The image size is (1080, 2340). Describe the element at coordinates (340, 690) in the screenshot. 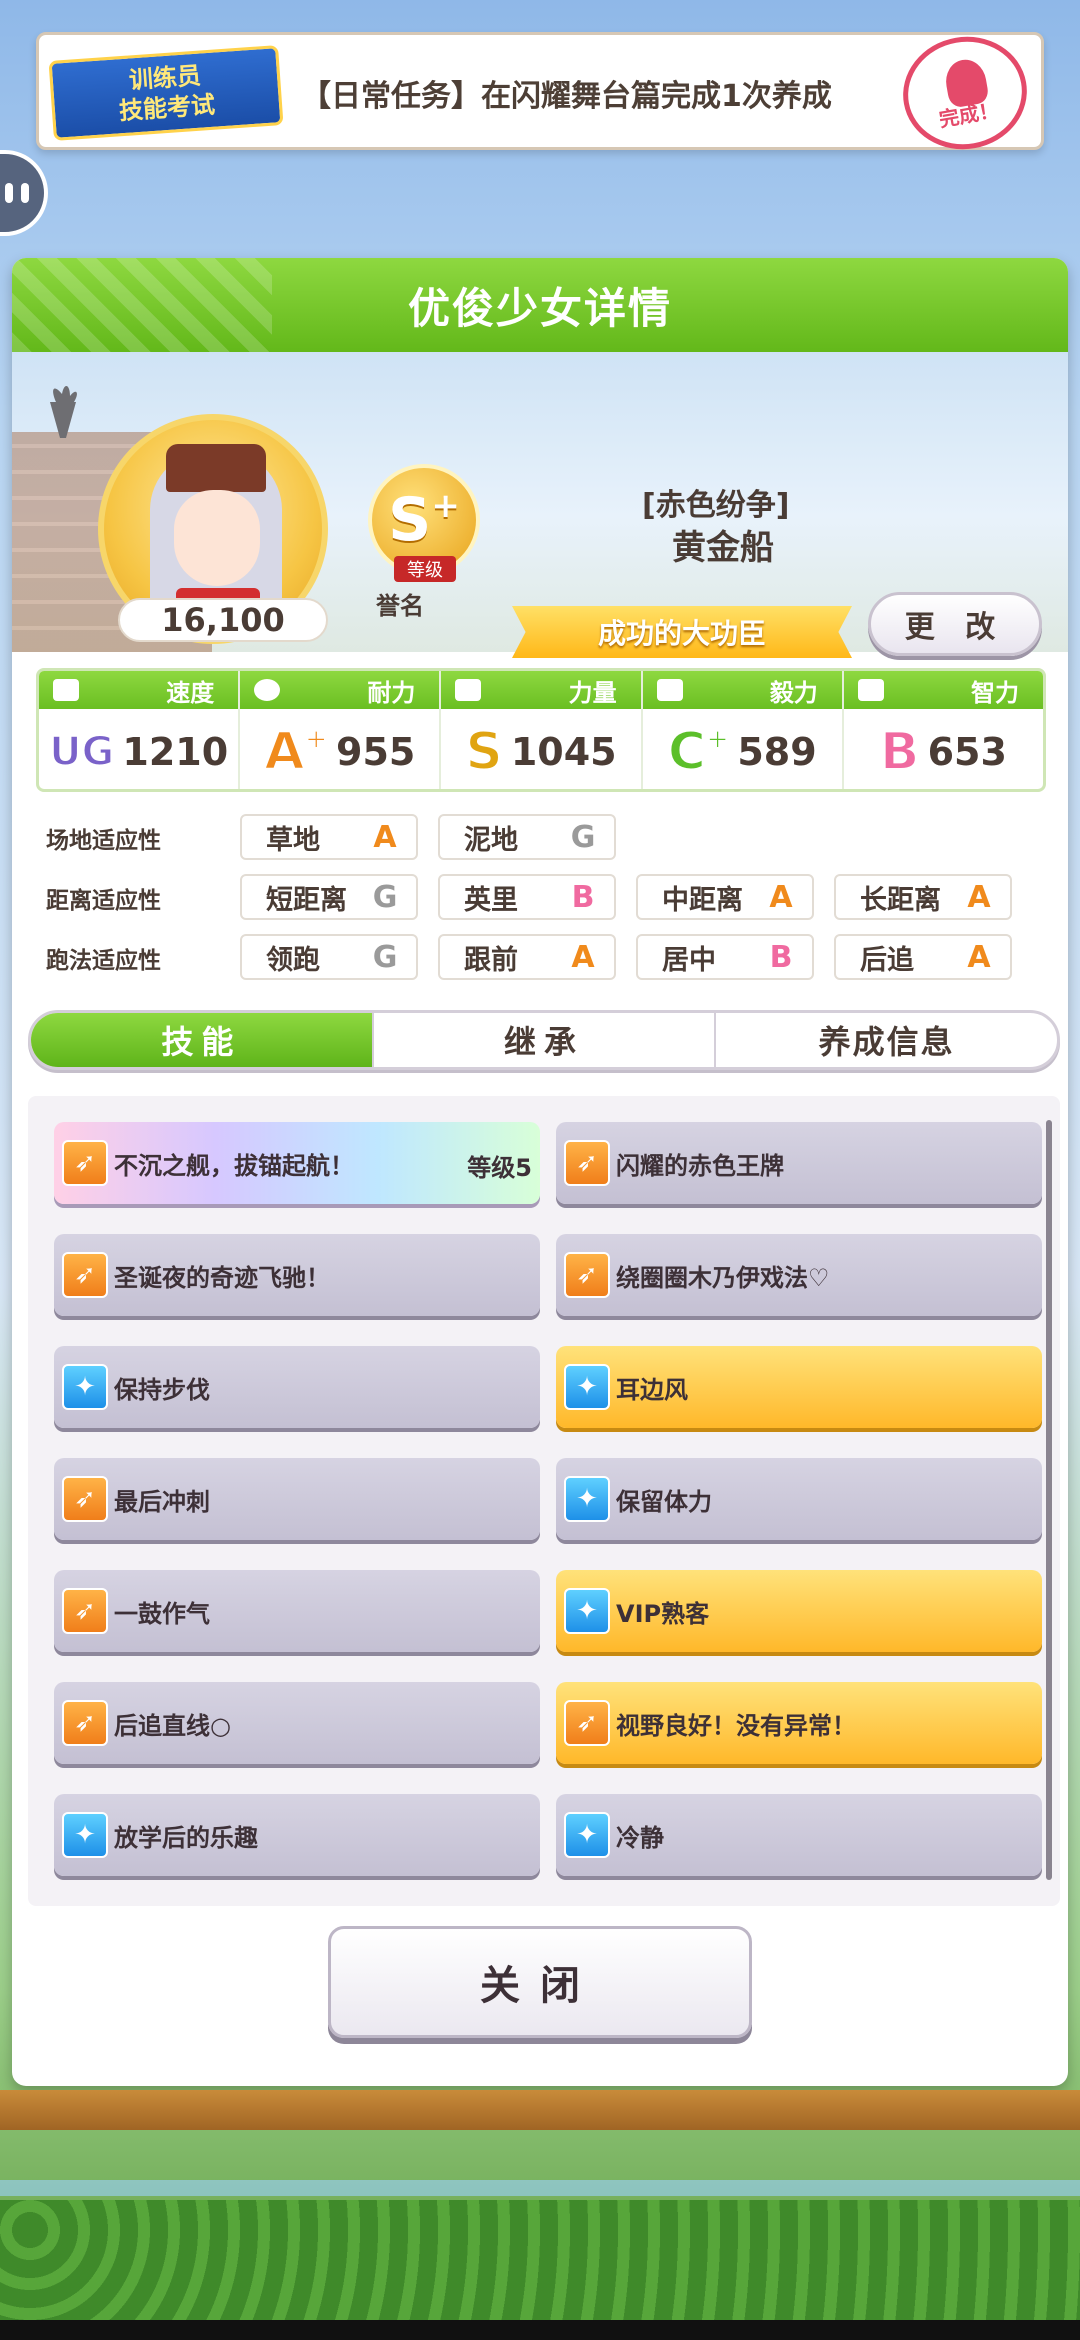

I see `stat-header: 耐力` at that location.